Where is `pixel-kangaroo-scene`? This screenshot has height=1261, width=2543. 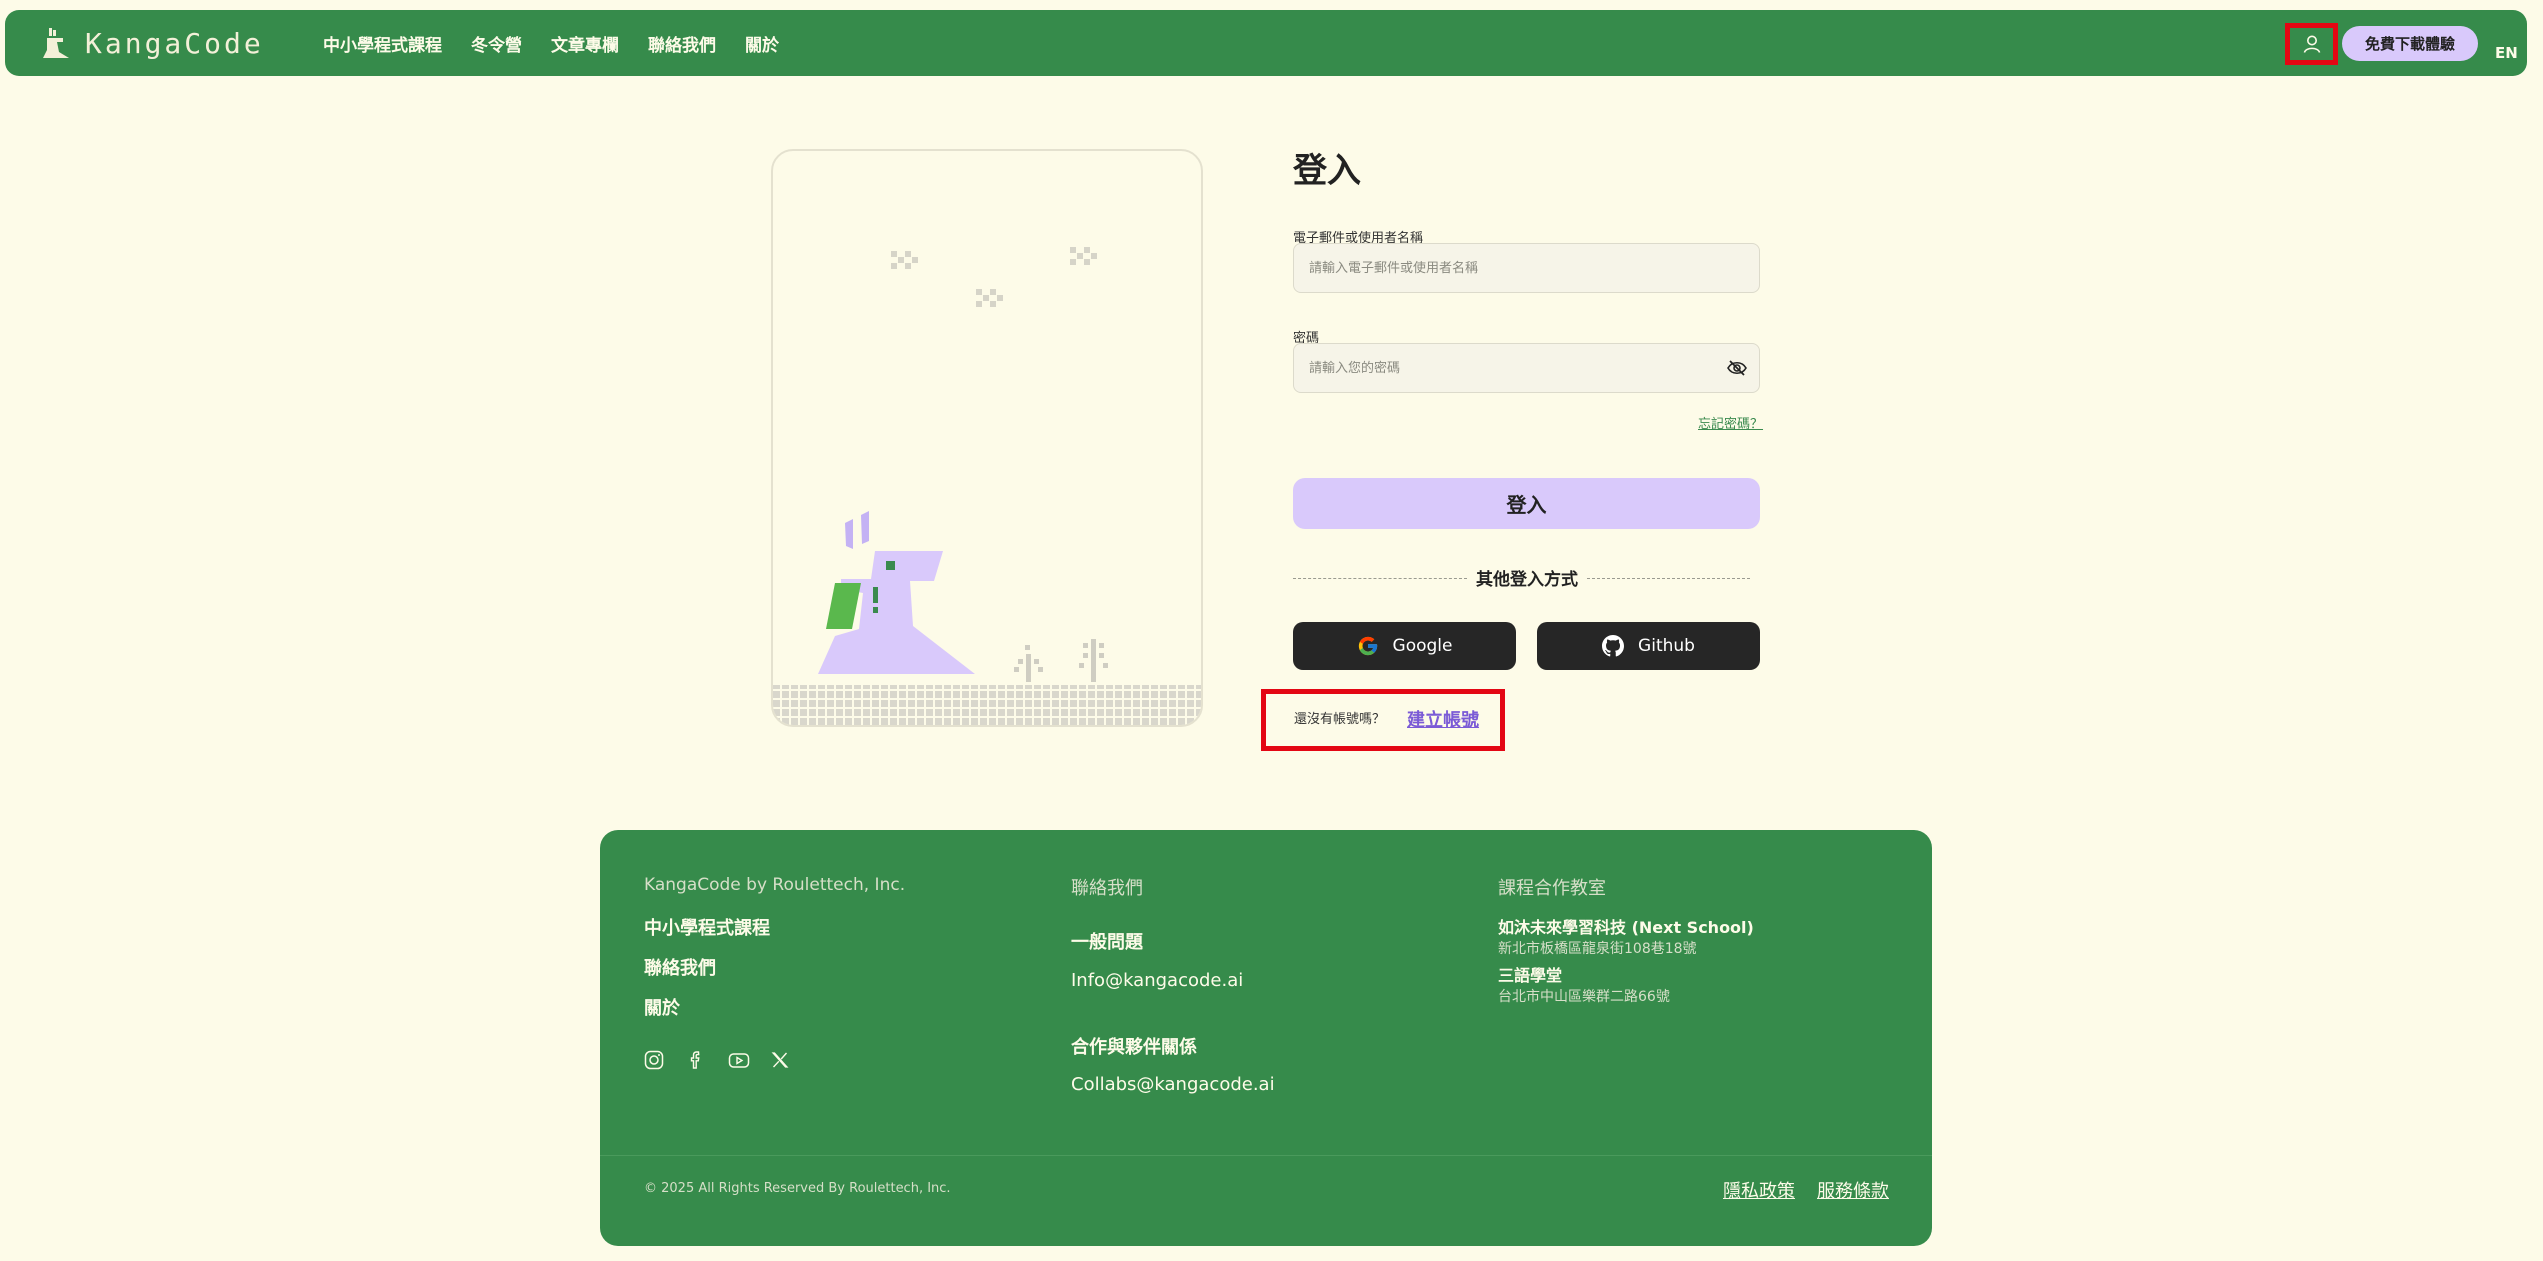 pixel-kangaroo-scene is located at coordinates (987, 486).